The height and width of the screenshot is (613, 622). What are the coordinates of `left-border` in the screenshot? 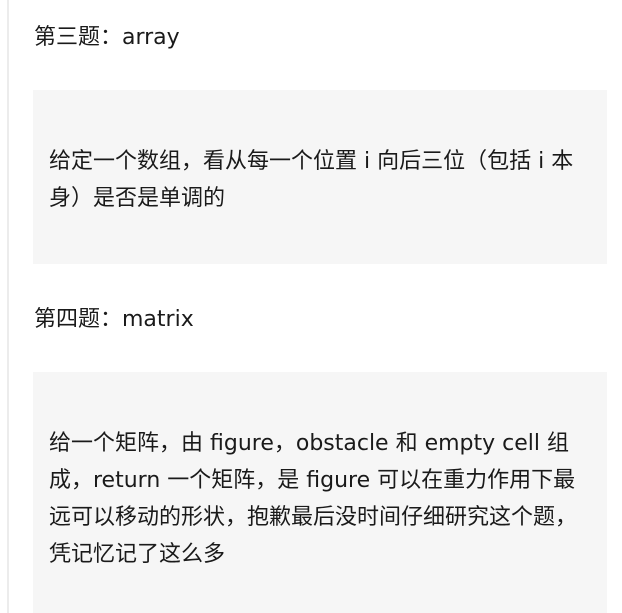 It's located at (8, 306).